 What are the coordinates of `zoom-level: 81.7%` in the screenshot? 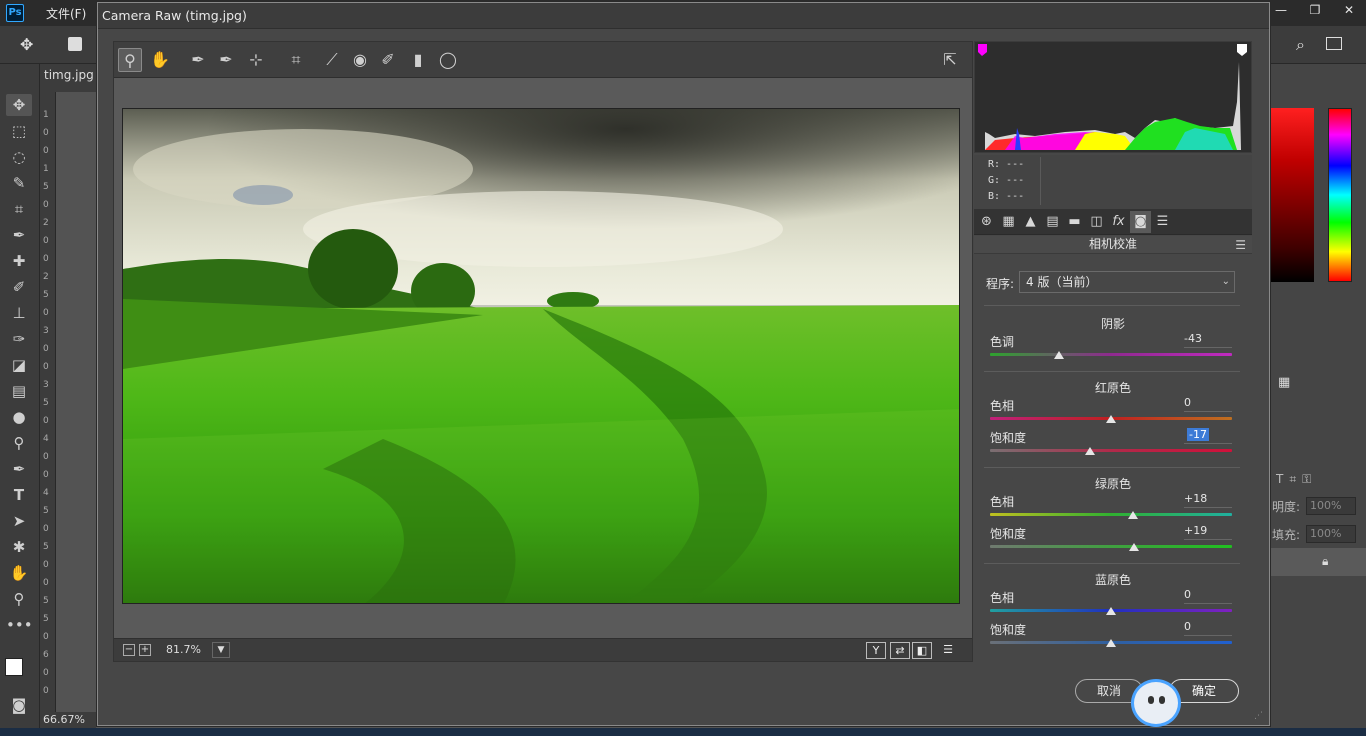 It's located at (183, 649).